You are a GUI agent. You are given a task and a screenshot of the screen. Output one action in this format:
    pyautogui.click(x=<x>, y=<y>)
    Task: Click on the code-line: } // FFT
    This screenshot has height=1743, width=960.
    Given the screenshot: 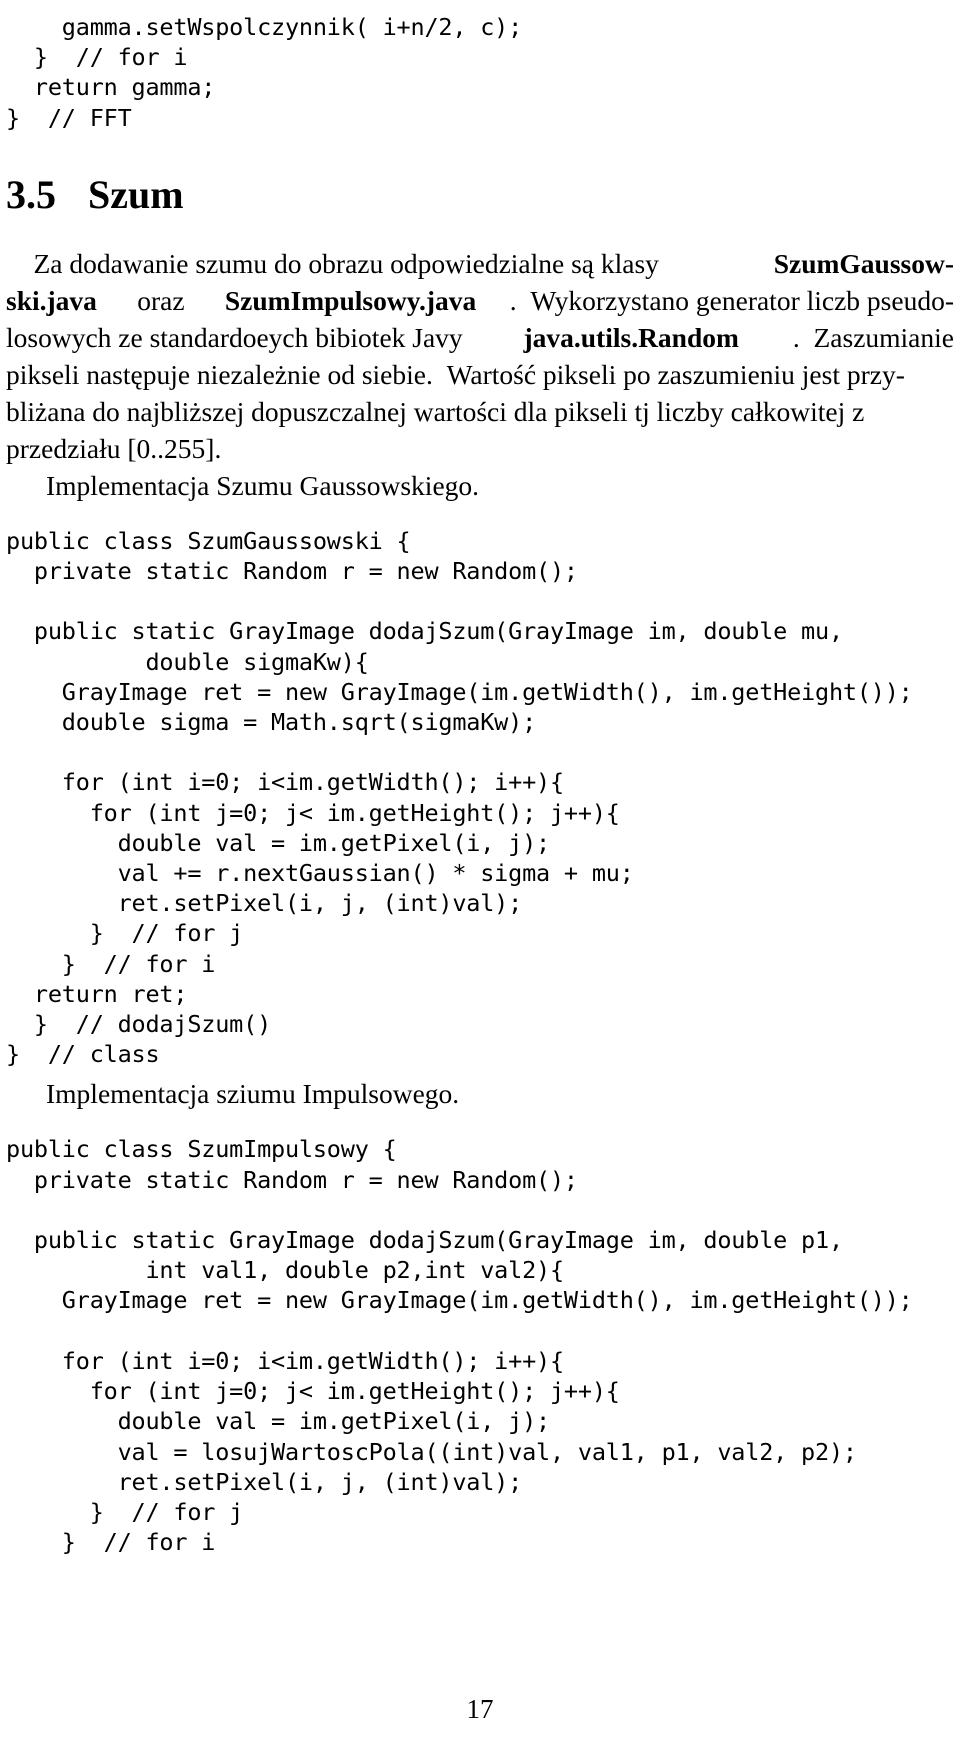 What is the action you would take?
    pyautogui.click(x=69, y=117)
    